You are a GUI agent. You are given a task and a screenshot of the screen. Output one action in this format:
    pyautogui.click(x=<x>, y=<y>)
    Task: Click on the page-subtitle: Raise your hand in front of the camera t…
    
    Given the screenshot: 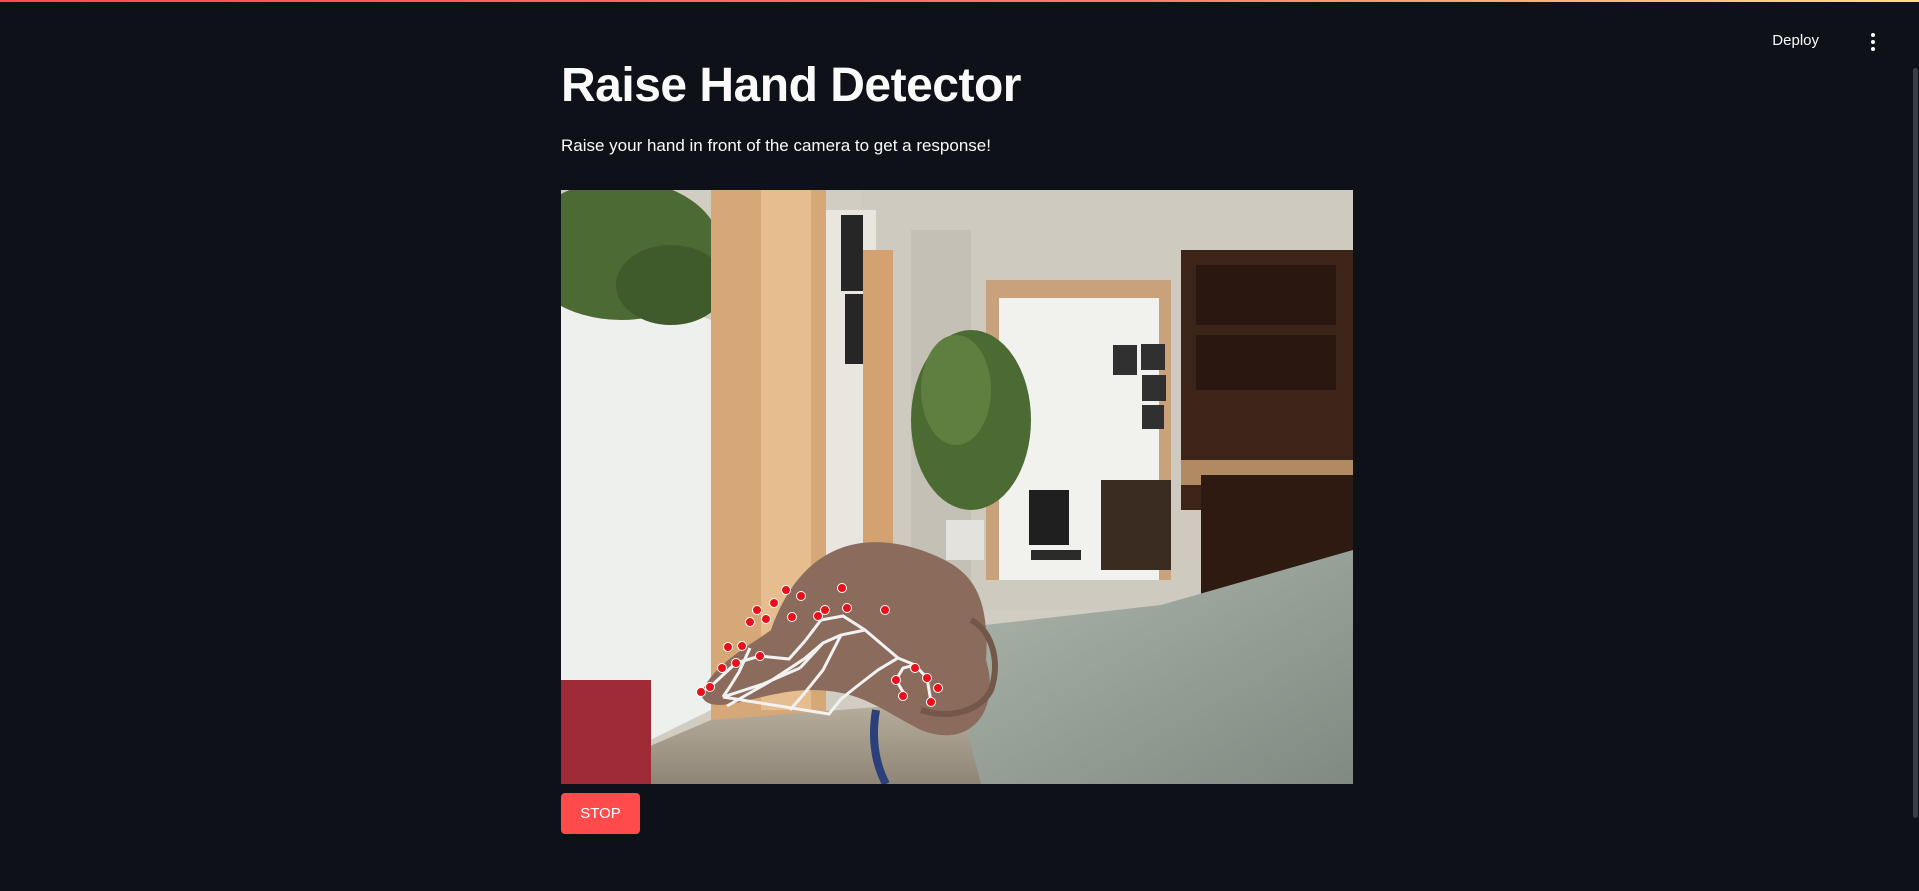 What is the action you would take?
    pyautogui.click(x=776, y=145)
    